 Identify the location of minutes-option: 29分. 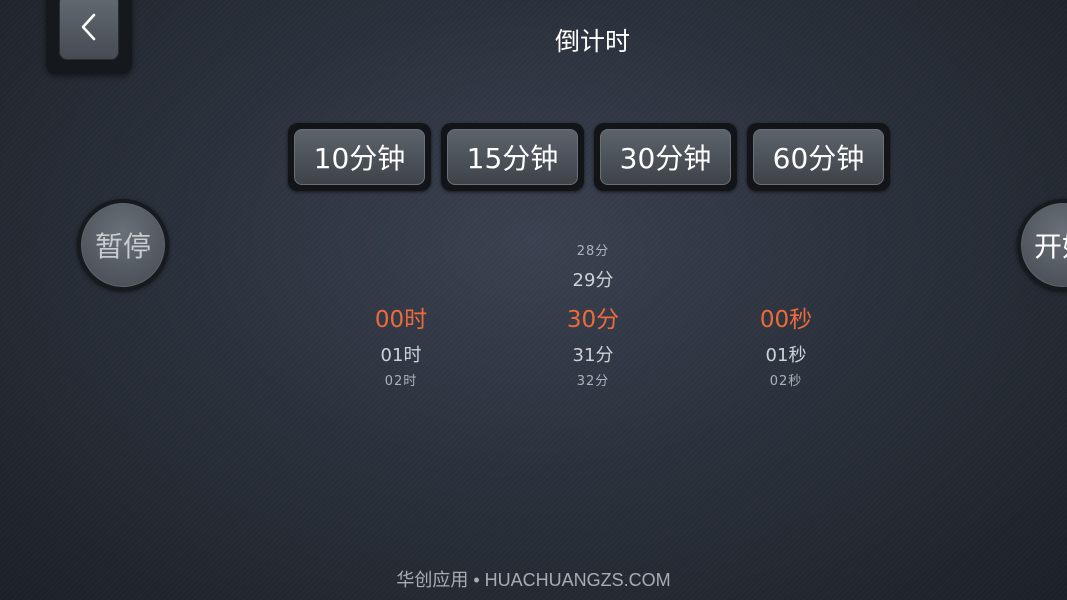
(593, 279).